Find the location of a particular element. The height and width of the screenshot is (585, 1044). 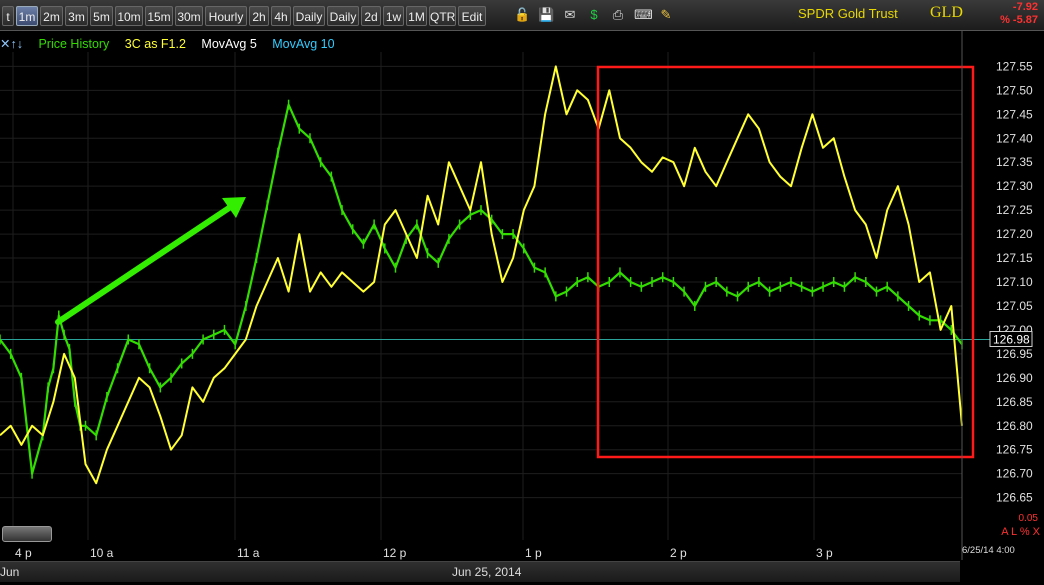

dollar-icon: $ is located at coordinates (594, 15).